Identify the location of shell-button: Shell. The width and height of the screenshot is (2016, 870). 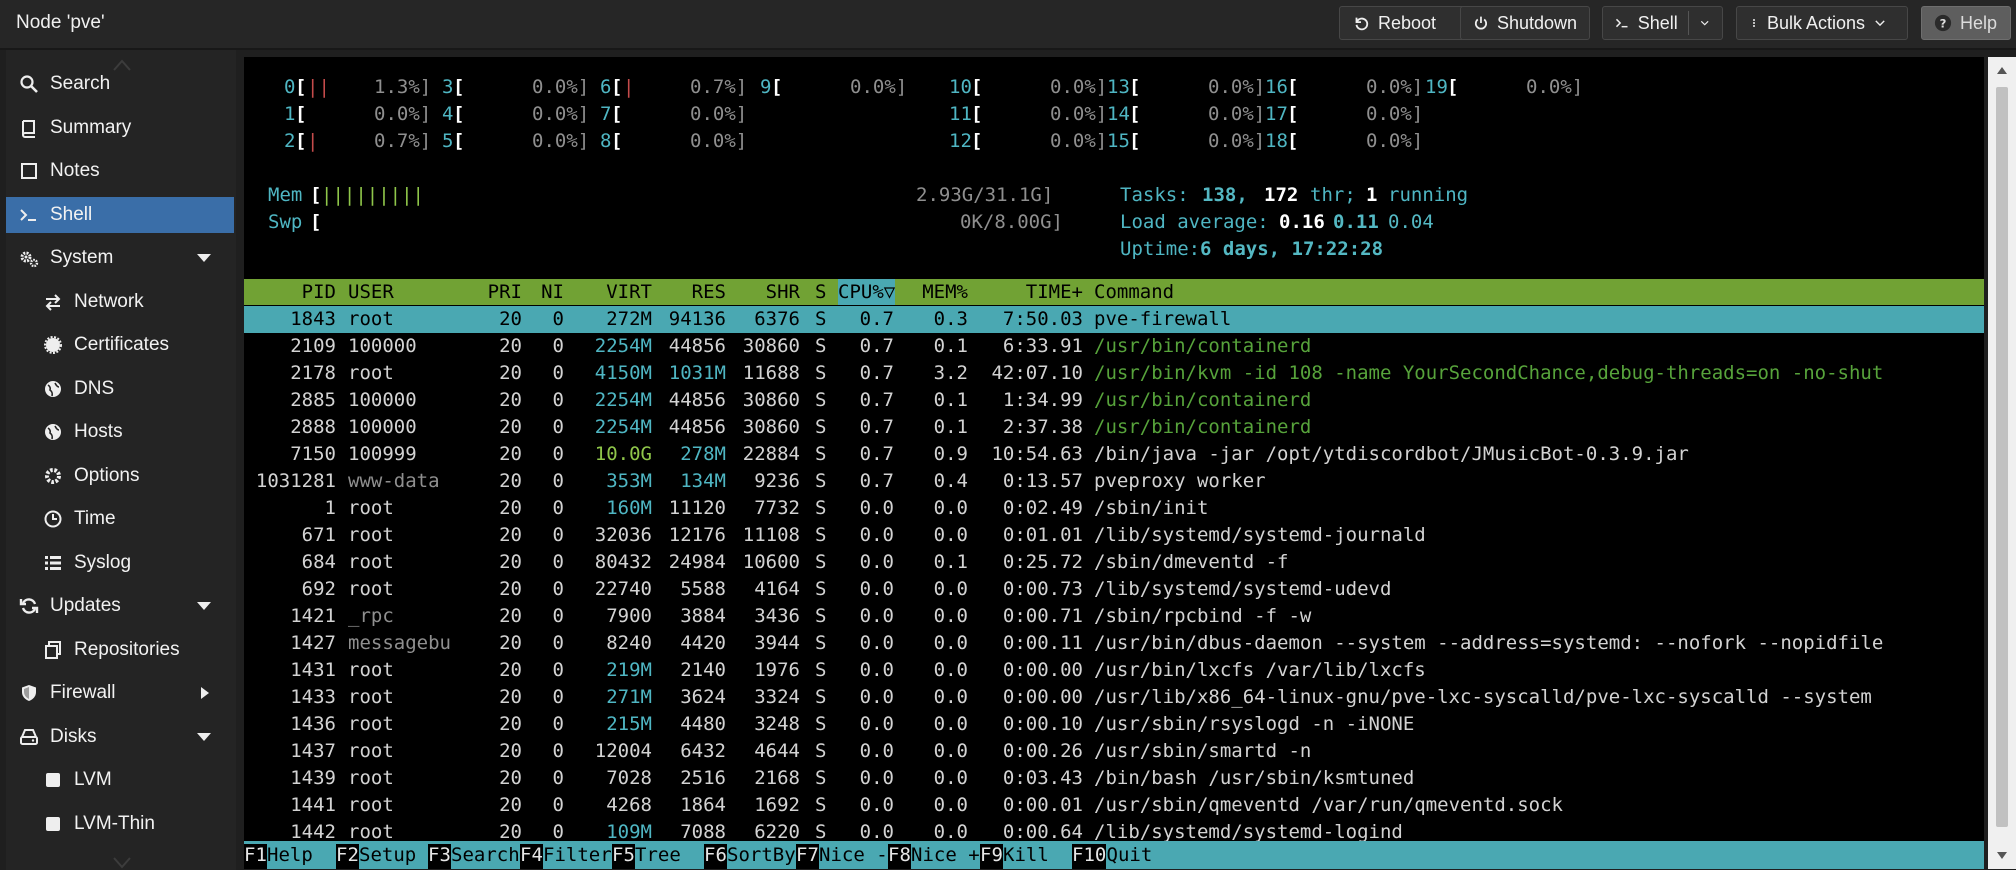
(1662, 23).